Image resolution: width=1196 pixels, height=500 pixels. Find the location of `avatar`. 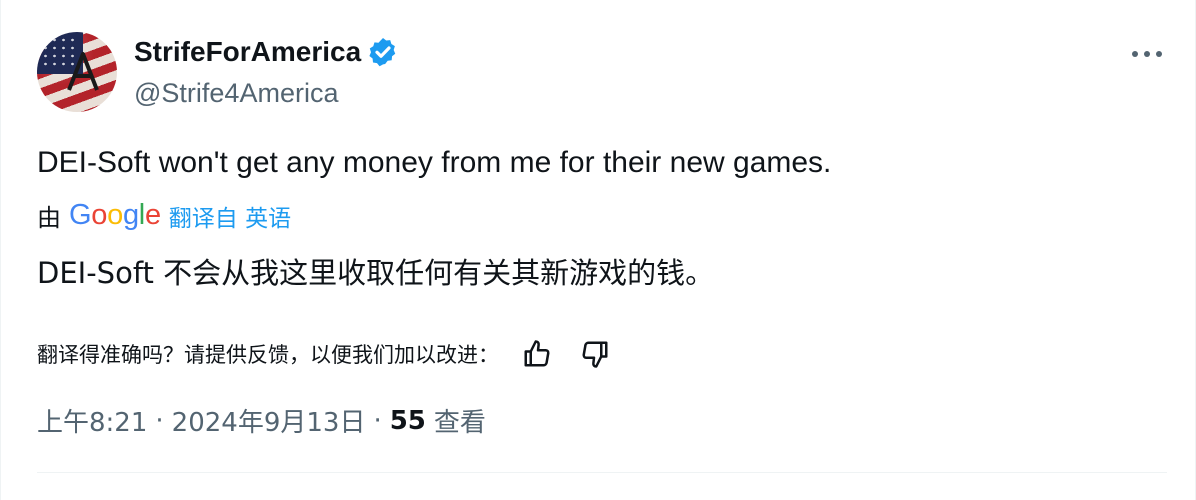

avatar is located at coordinates (77, 72).